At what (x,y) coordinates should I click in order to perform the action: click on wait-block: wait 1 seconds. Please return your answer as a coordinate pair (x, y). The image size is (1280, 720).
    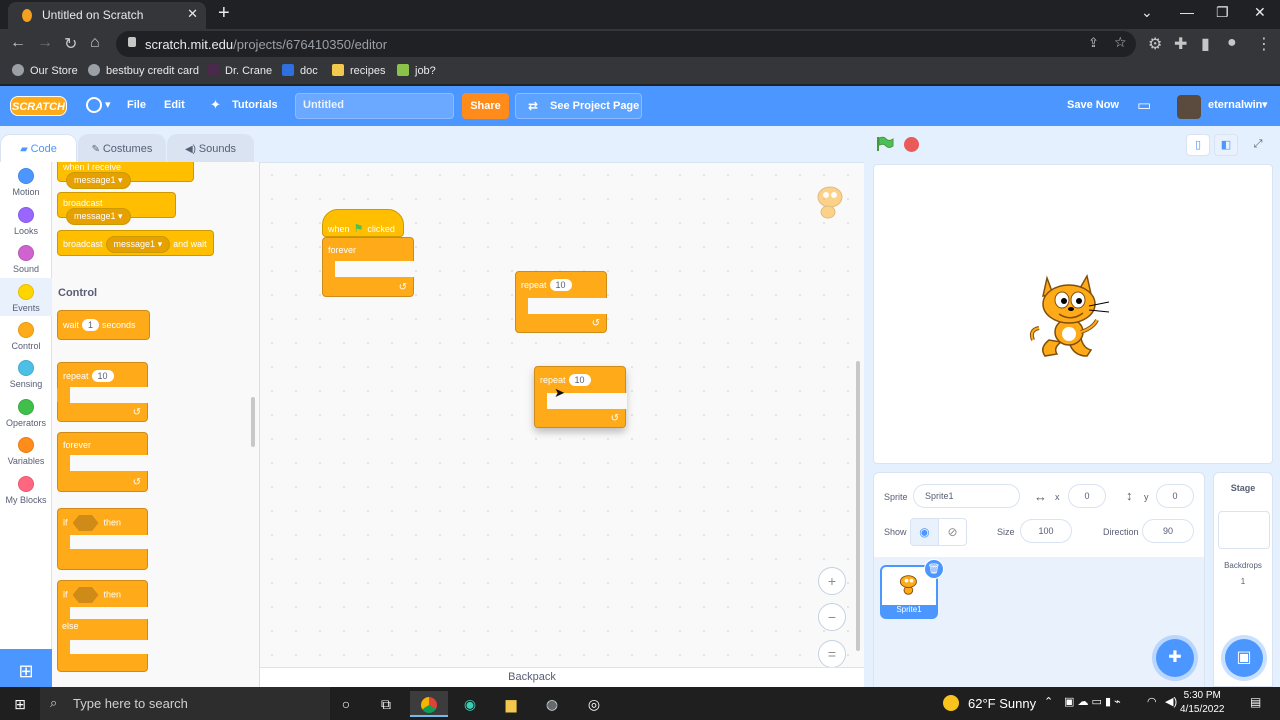
    Looking at the image, I should click on (103, 325).